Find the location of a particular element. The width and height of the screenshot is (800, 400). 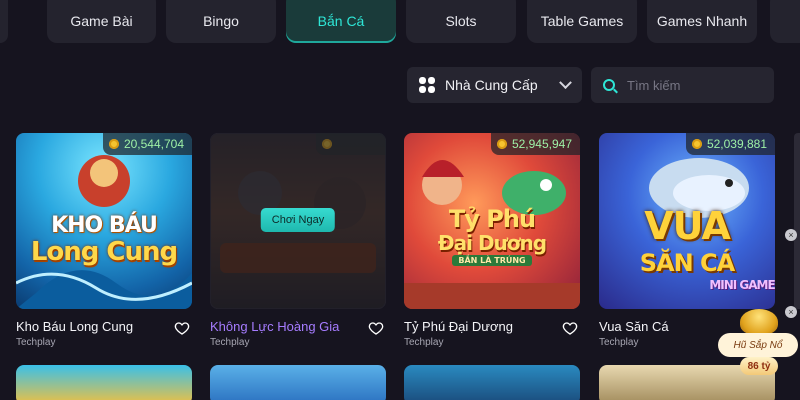

art-title-line1: Tỷ Phú is located at coordinates (492, 219).